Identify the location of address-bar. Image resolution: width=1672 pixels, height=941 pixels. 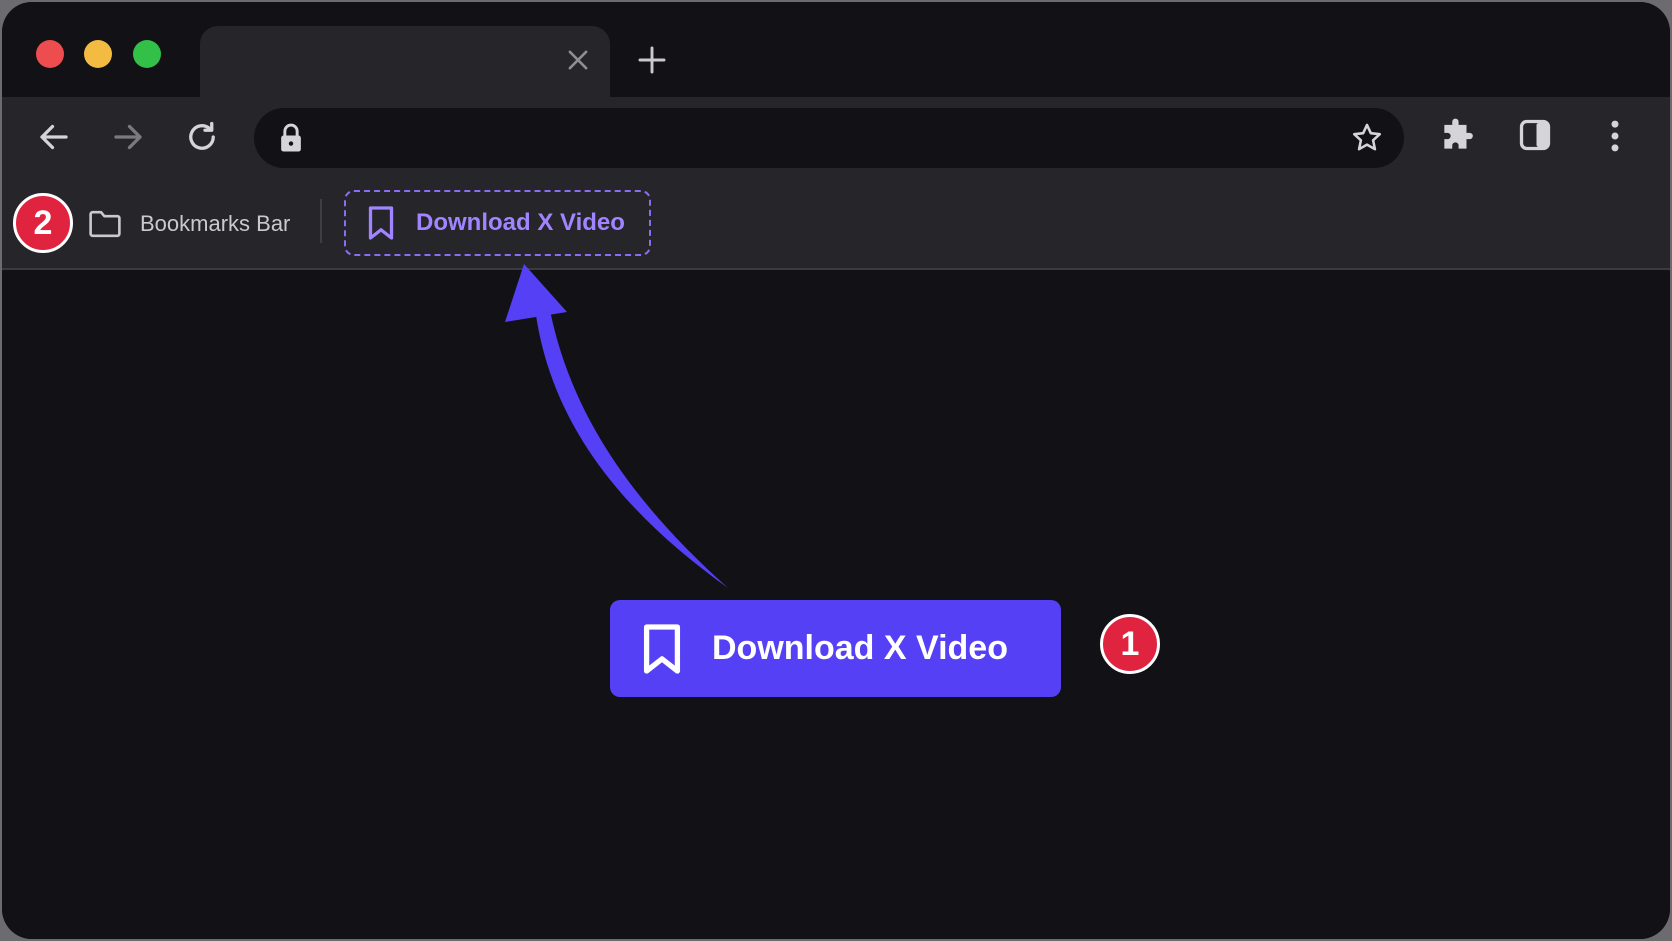
(829, 138).